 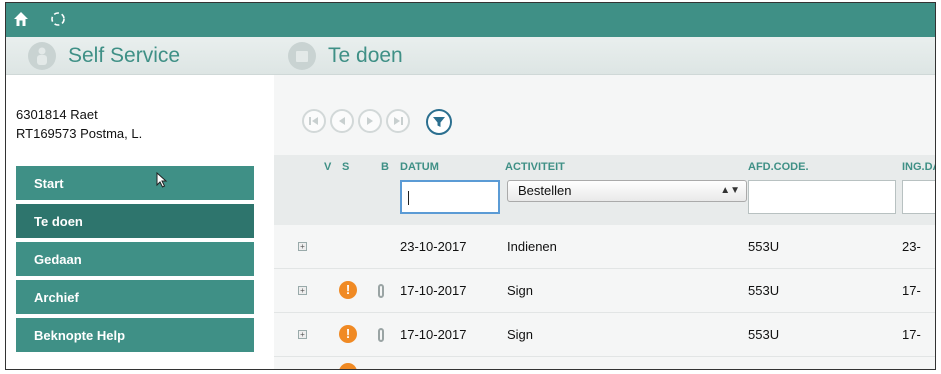 I want to click on activiteit-filter-select: Bestellen ▲▼, so click(x=627, y=191).